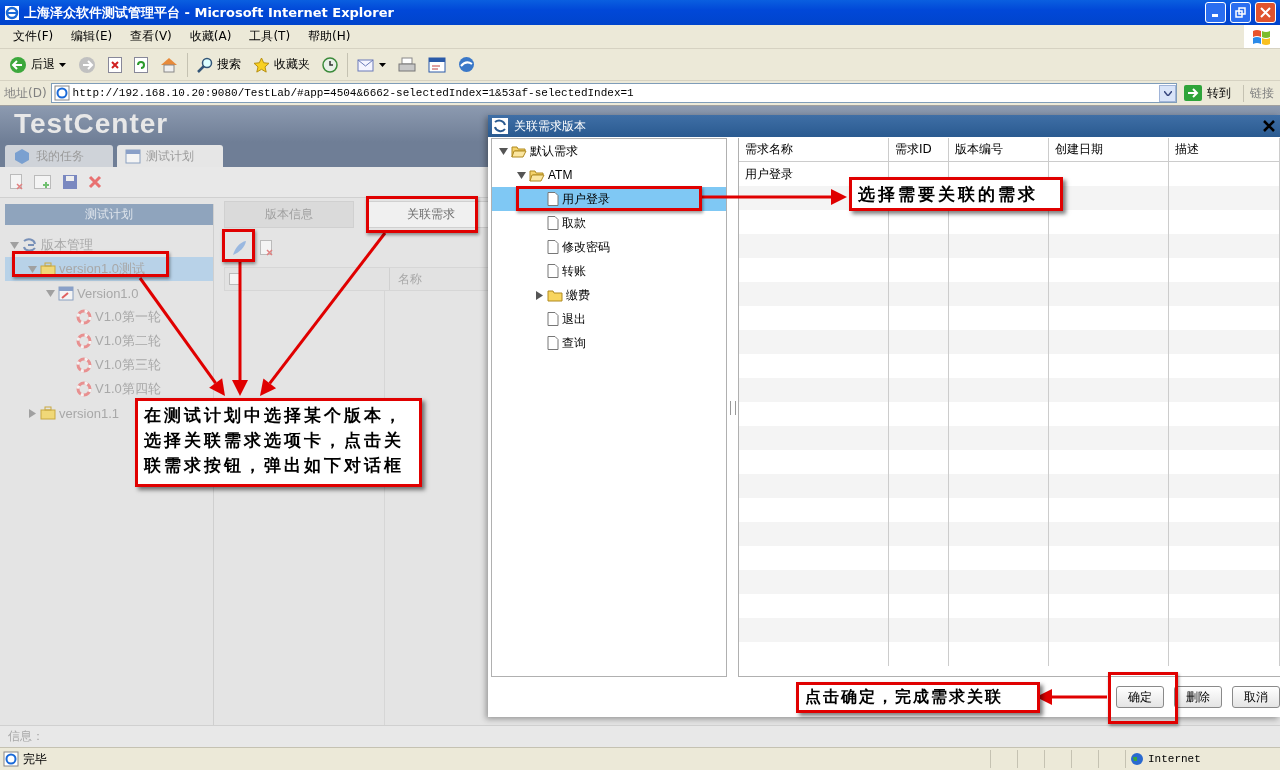  What do you see at coordinates (209, 12) in the screenshot?
I see `window-title: 上海泽众软件测试管理平台 - Microsoft Internet Explorer` at bounding box center [209, 12].